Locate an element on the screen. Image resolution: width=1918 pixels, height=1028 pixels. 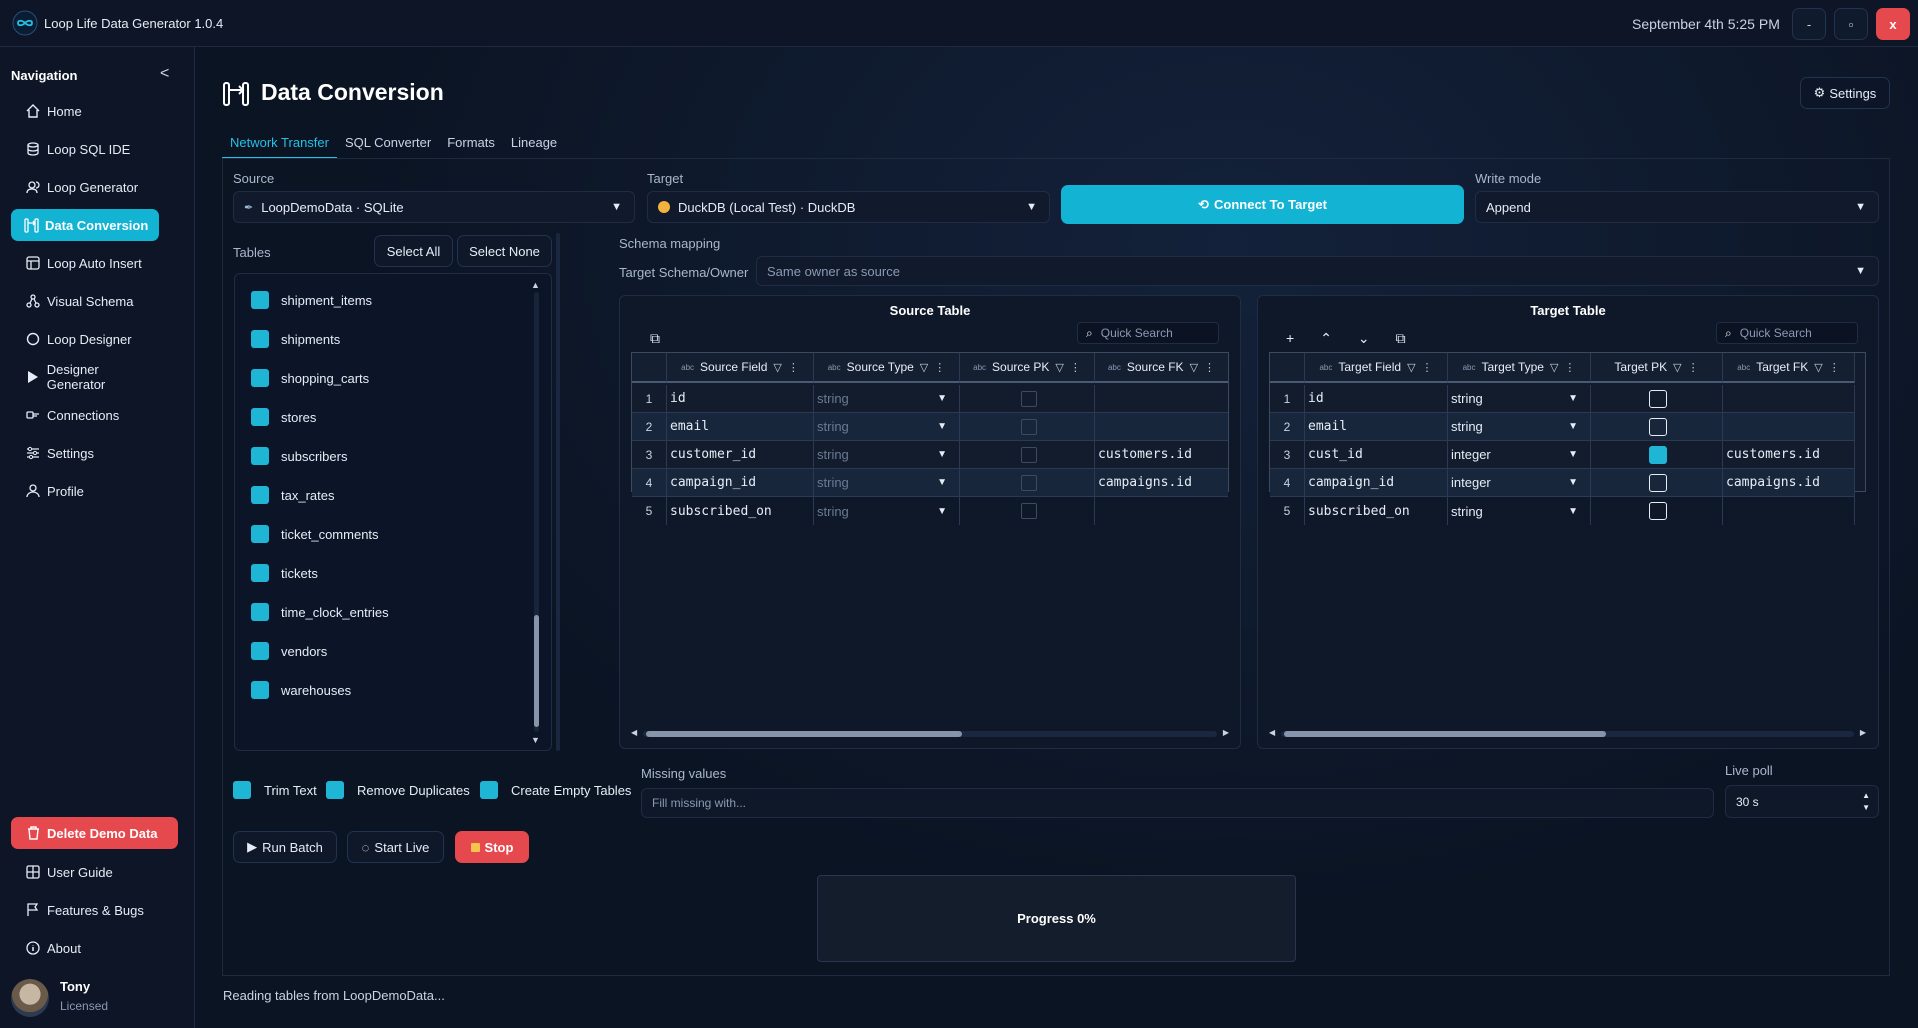
source-field-cell: campaign_id is located at coordinates (740, 483).